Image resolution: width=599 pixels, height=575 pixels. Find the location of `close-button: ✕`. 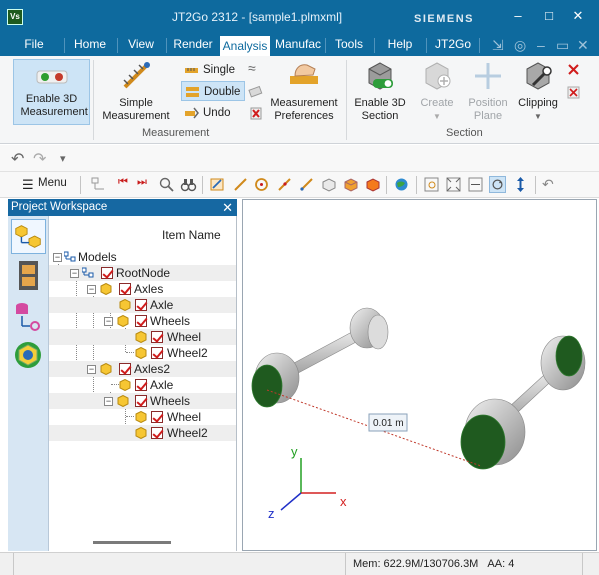

close-button: ✕ is located at coordinates (578, 16).